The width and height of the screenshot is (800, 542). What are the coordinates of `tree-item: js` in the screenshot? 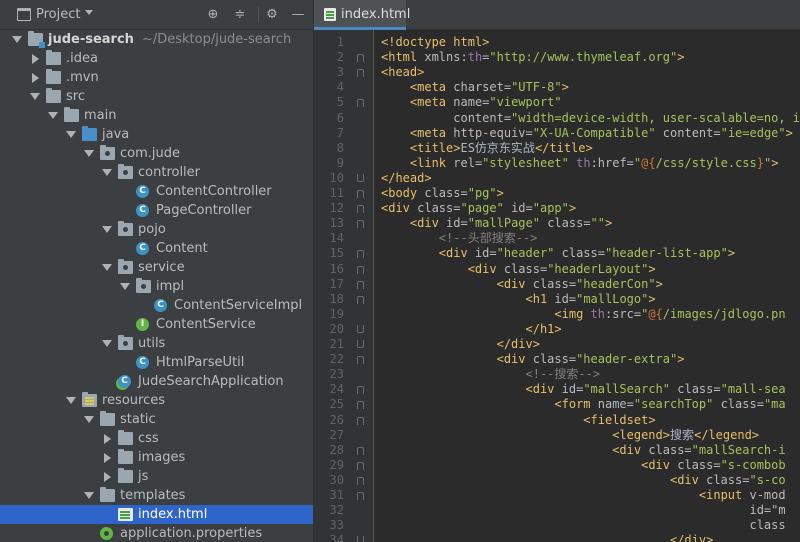 It's located at (156, 476).